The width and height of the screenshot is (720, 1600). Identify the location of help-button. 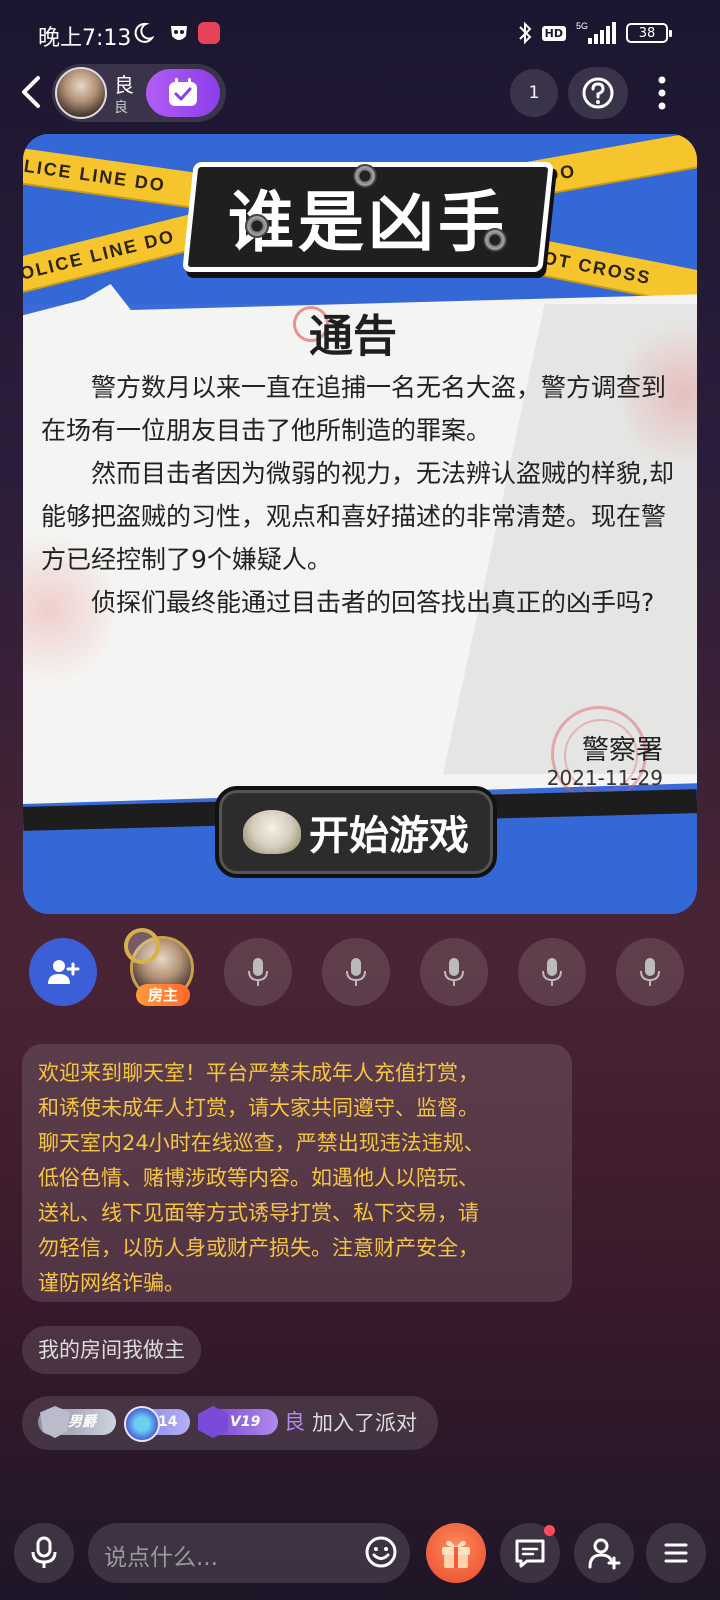
(598, 93).